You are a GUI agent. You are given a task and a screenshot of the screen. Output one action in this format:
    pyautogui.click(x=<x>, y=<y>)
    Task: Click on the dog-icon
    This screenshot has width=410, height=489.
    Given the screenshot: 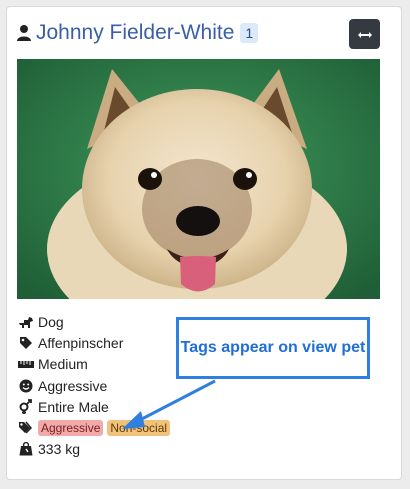 What is the action you would take?
    pyautogui.click(x=26, y=322)
    